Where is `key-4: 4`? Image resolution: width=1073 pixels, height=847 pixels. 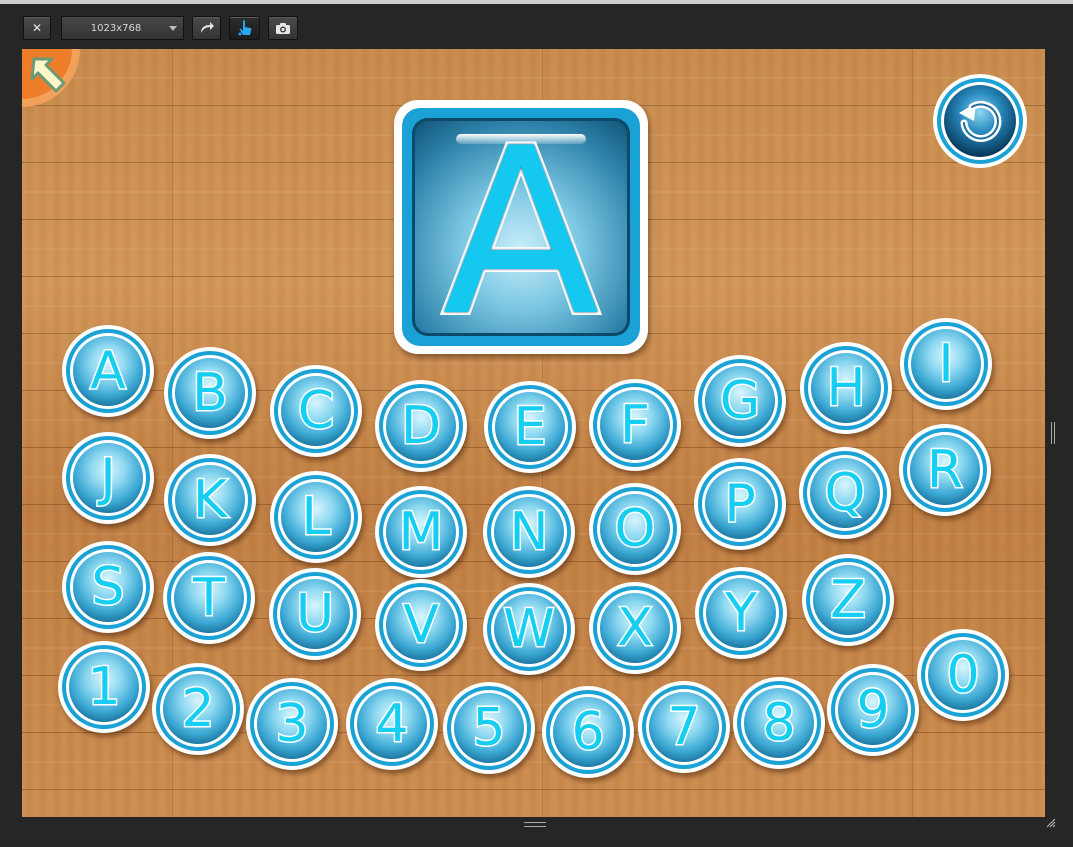 key-4: 4 is located at coordinates (392, 724).